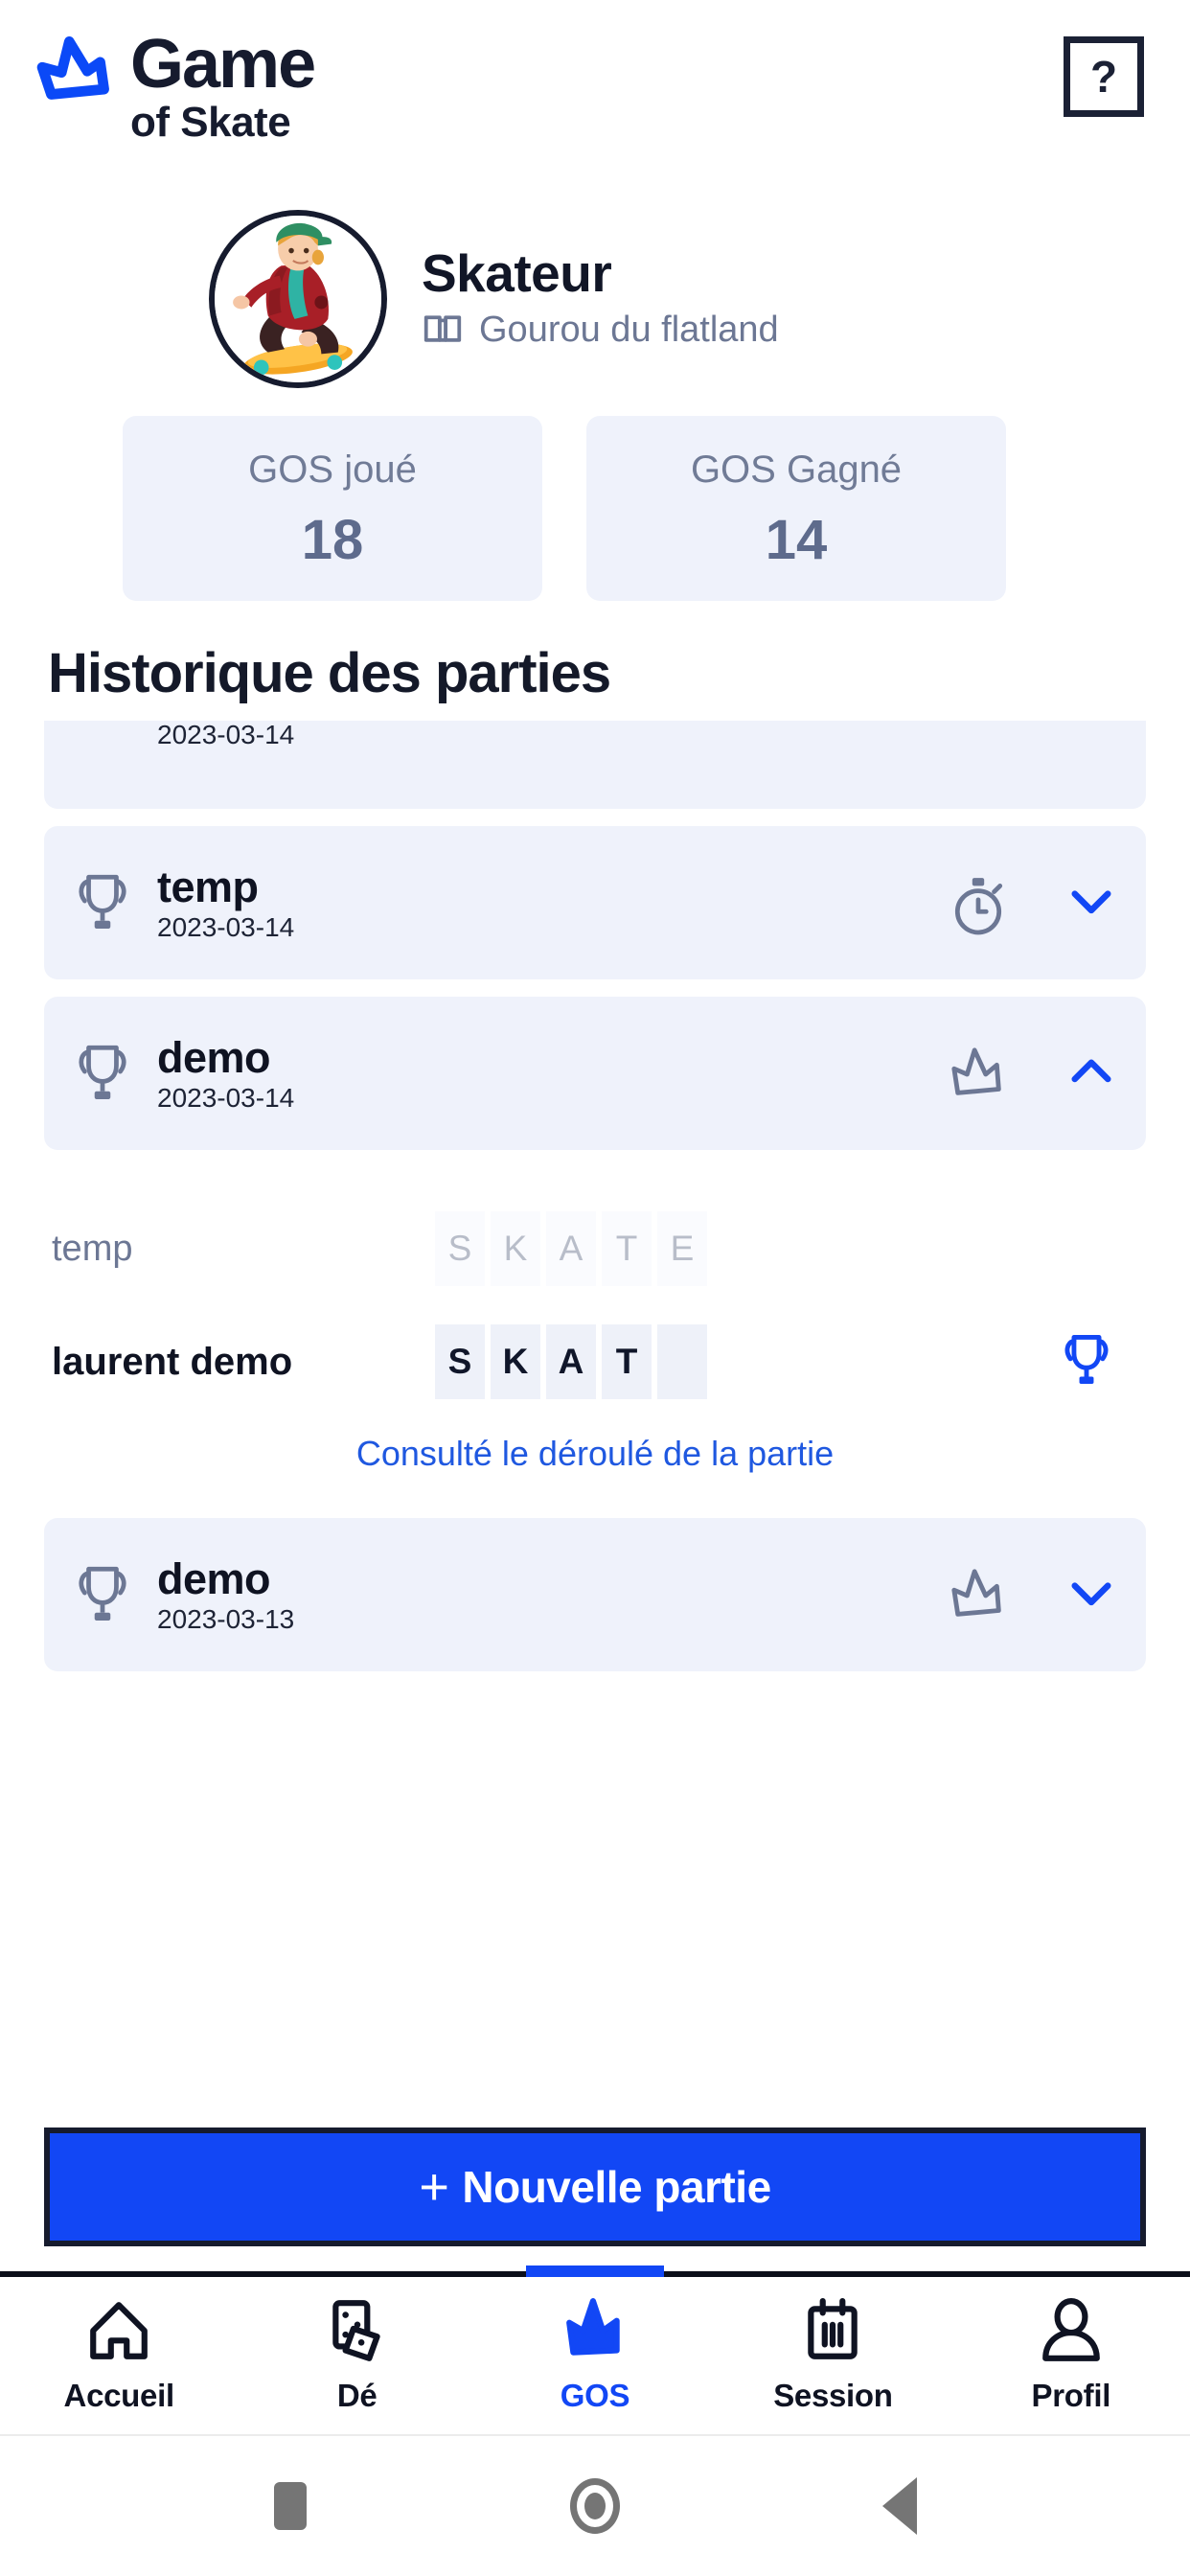  Describe the element at coordinates (1091, 1073) in the screenshot. I see `chevron-up-icon` at that location.